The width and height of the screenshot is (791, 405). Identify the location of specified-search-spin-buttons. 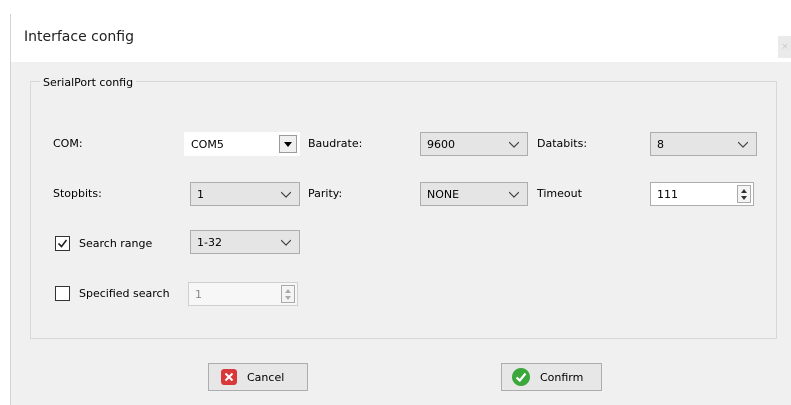
(288, 294).